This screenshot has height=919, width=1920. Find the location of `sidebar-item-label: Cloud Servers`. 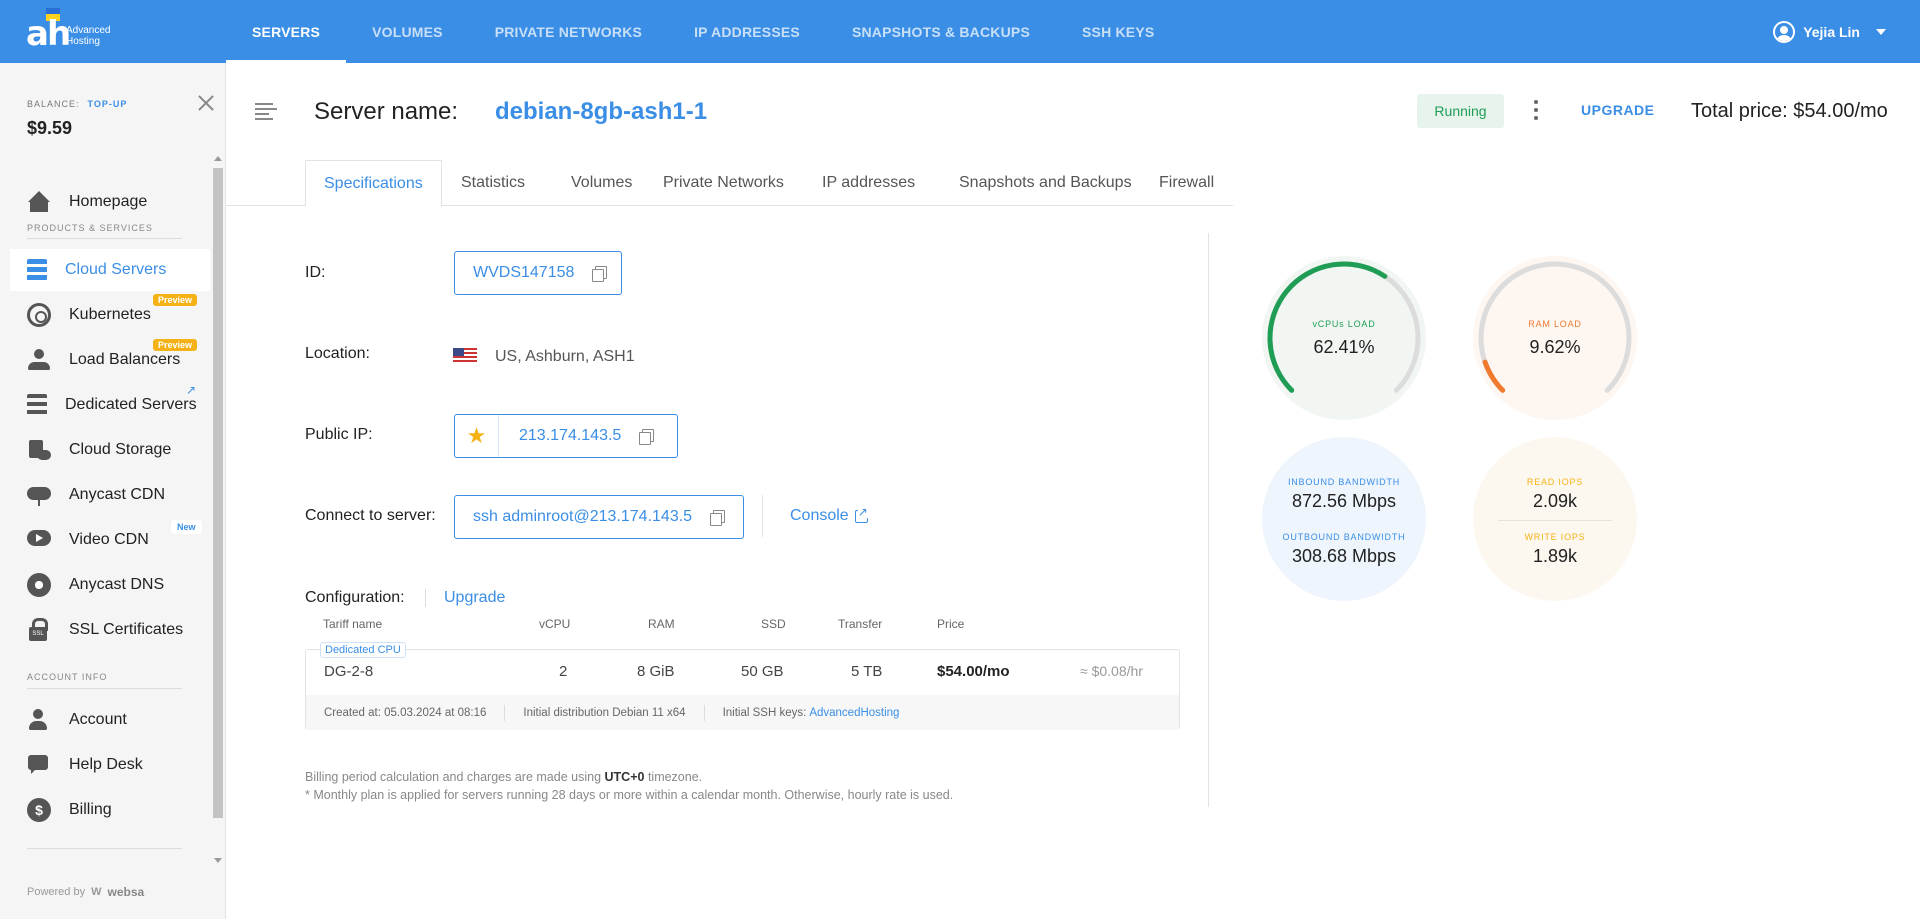

sidebar-item-label: Cloud Servers is located at coordinates (116, 269).